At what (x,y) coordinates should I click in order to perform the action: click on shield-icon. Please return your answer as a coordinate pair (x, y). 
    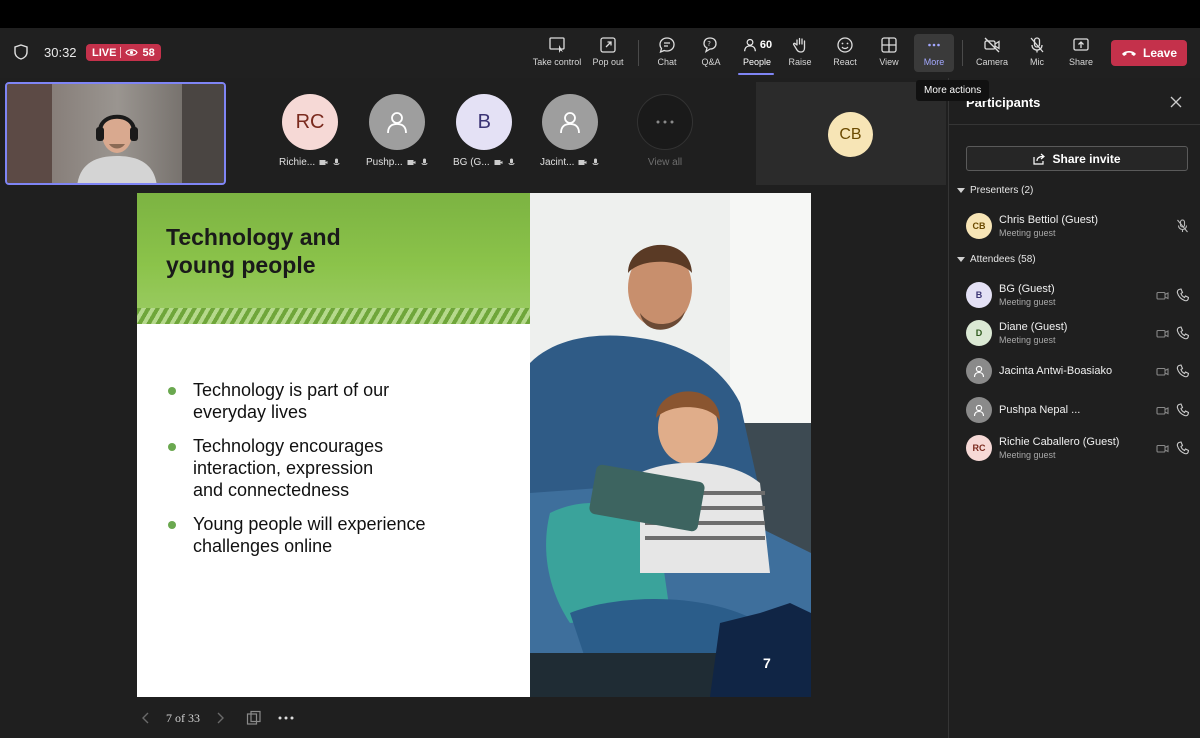
    Looking at the image, I should click on (21, 52).